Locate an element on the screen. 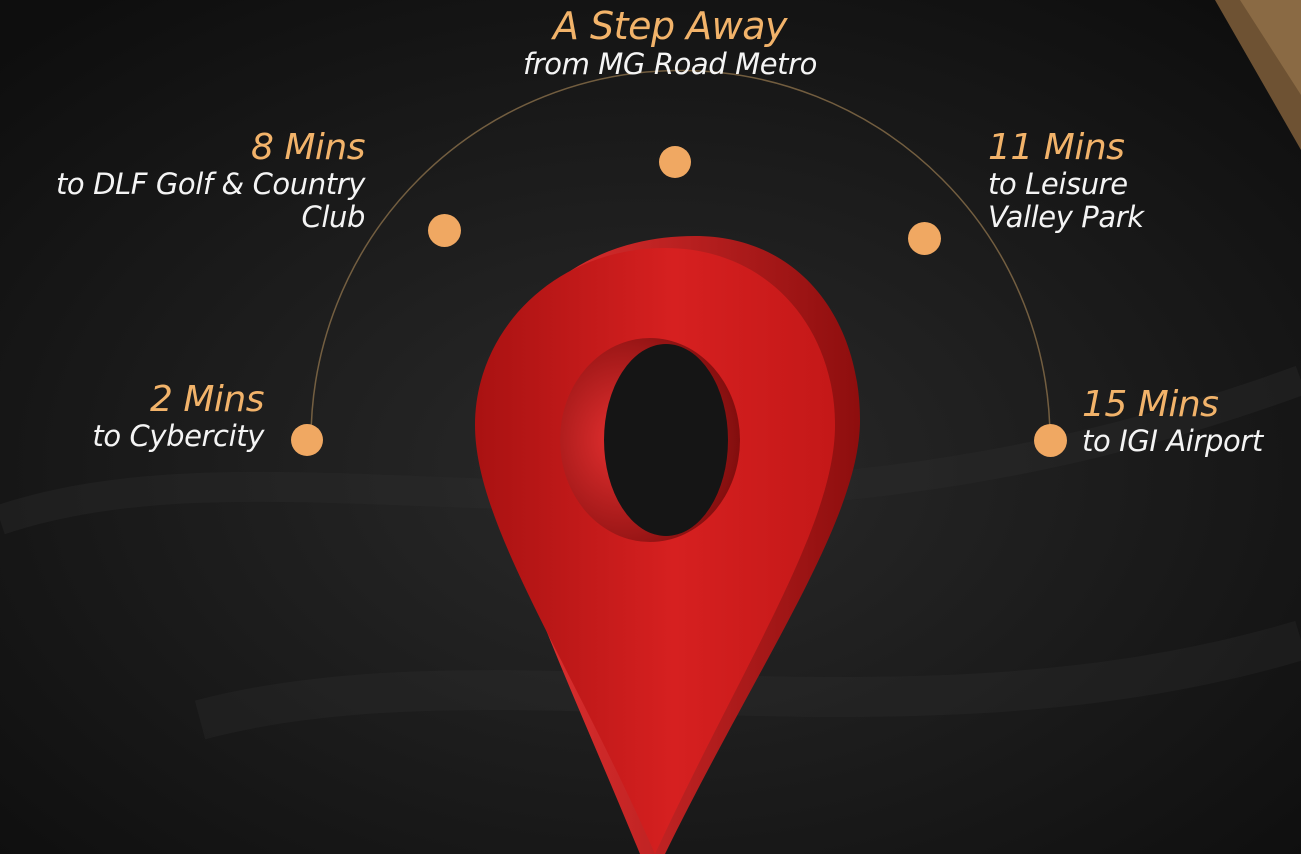  label-igi-airport: 15 Mins to IGI Airport is located at coordinates (1189, 421).